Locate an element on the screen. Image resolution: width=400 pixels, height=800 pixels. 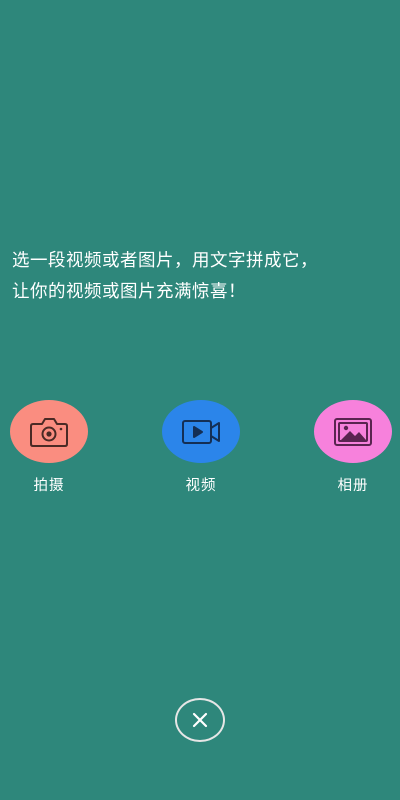
camera-option: 拍摄 is located at coordinates (49, 447).